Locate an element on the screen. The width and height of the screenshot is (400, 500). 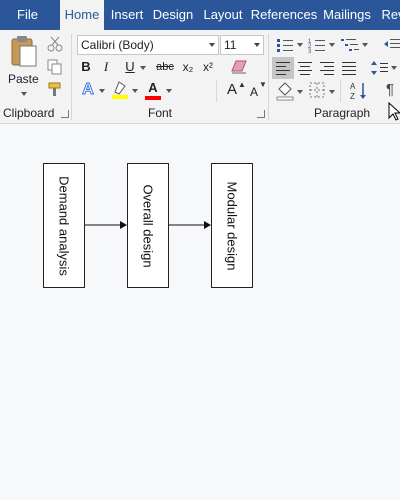
flowchart-box-demand-analysis: Demand analysis is located at coordinates (64, 225).